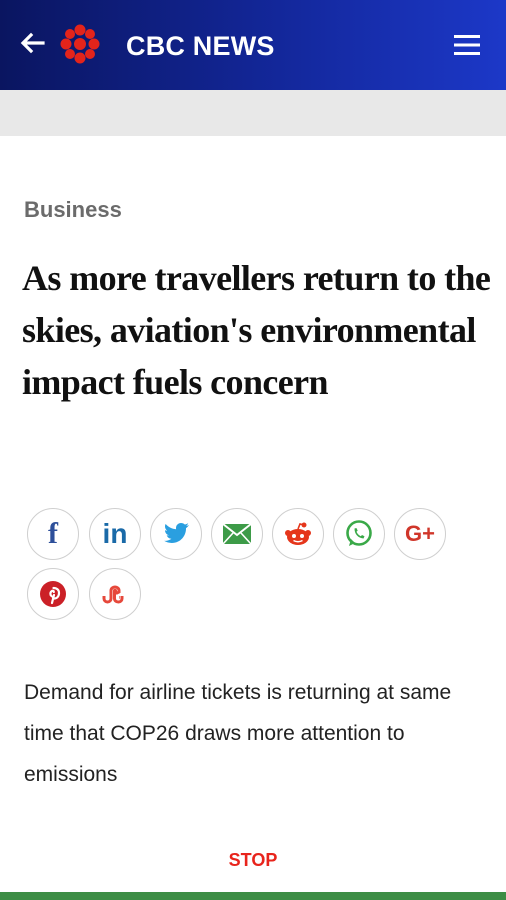 The height and width of the screenshot is (900, 506). I want to click on share-facebook-button: f, so click(53, 534).